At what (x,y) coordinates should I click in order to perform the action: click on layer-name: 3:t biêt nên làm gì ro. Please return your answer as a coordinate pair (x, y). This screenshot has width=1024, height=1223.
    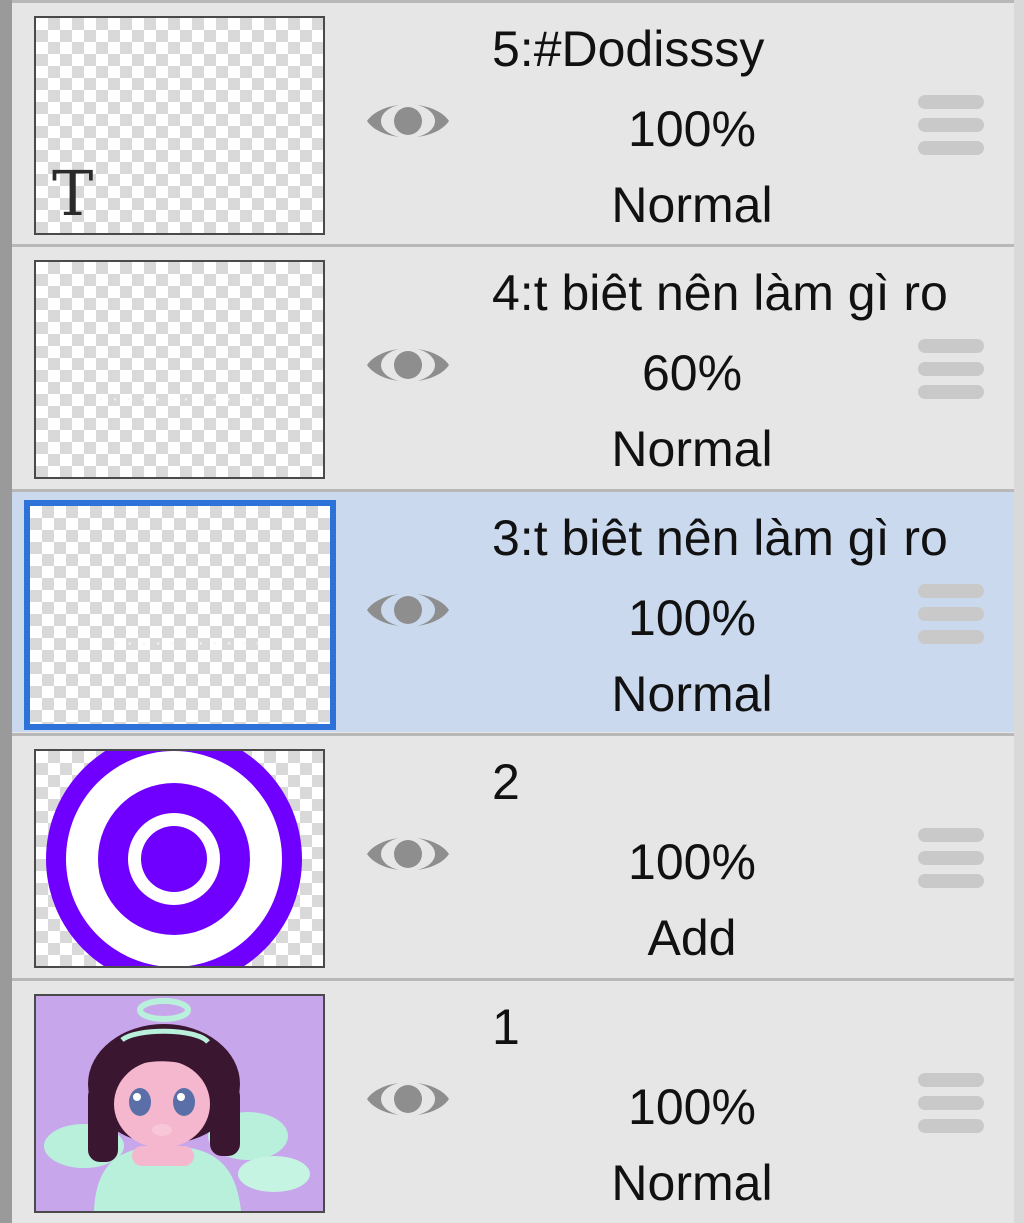
    Looking at the image, I should click on (720, 538).